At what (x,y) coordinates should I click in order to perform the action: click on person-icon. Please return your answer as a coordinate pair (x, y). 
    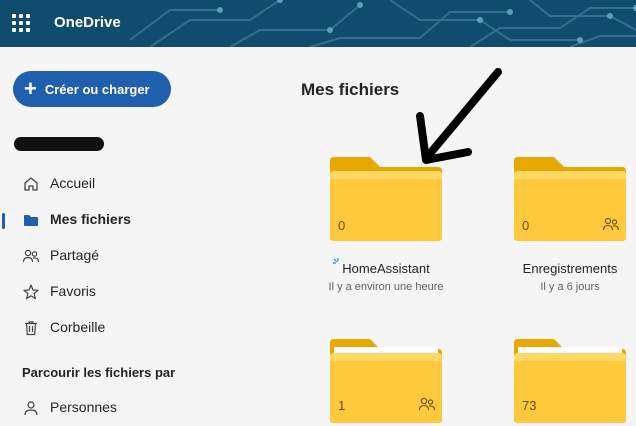
    Looking at the image, I should click on (31, 408).